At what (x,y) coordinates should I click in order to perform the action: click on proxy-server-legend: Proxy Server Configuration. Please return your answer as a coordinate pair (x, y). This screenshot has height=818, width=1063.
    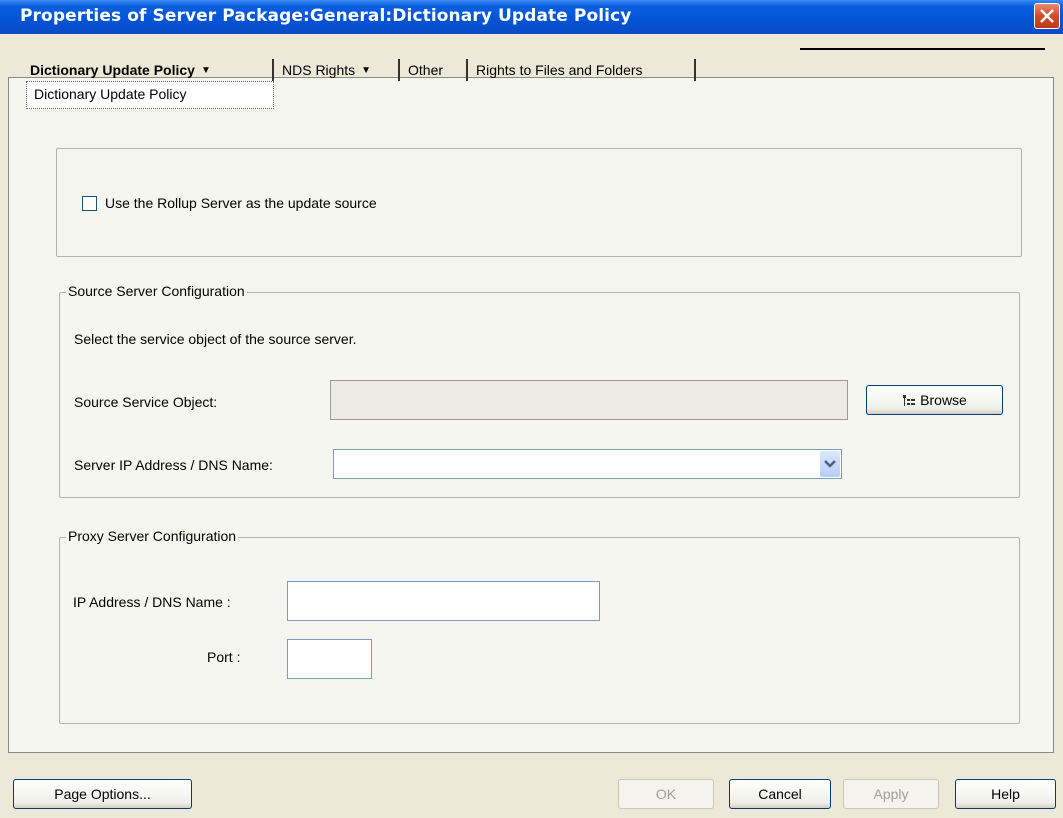
    Looking at the image, I should click on (152, 536).